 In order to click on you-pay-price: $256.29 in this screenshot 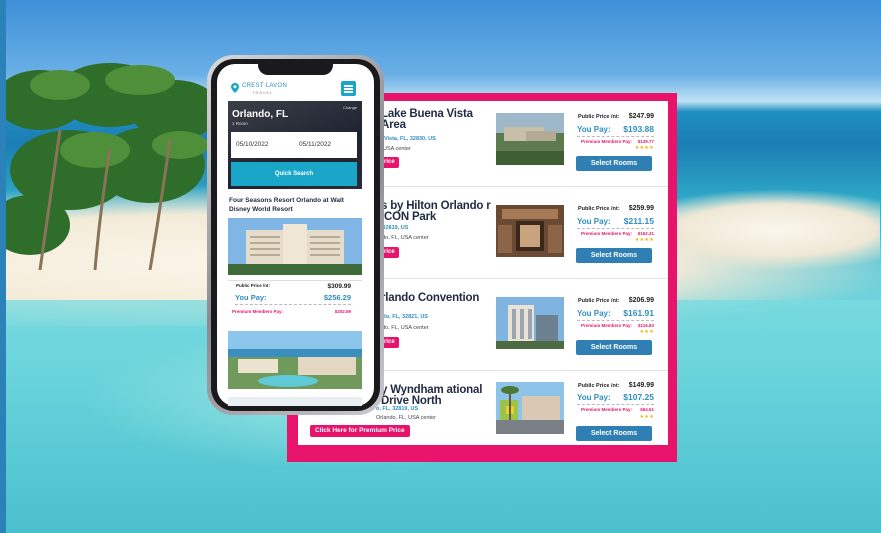, I will do `click(337, 297)`.